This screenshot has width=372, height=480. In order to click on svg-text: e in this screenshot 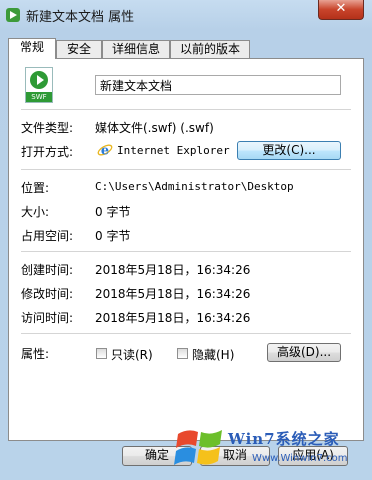, I will do `click(105, 151)`.